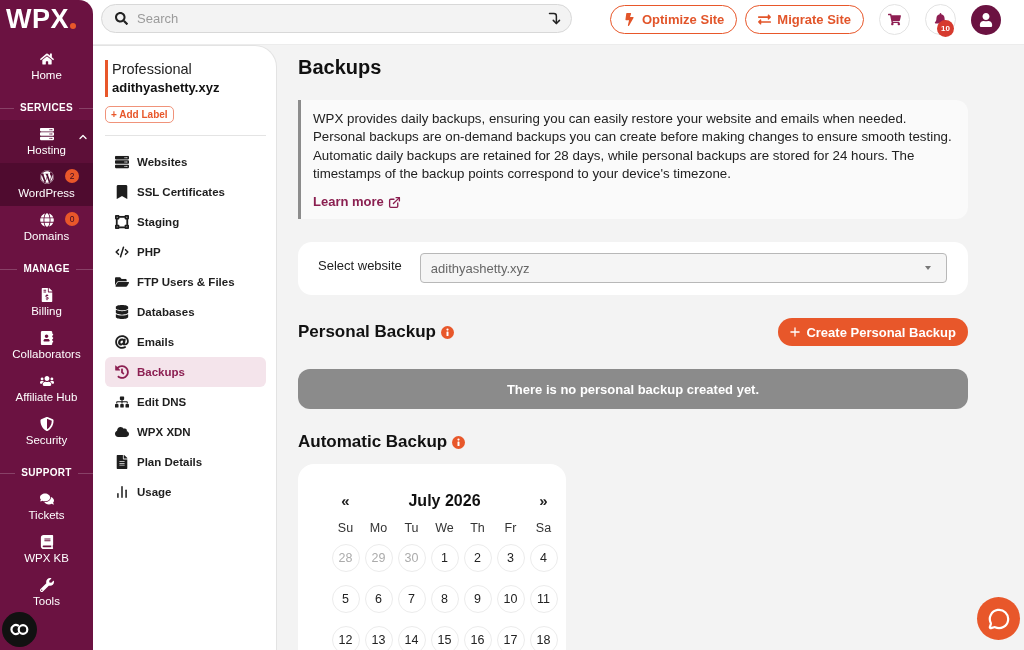 This screenshot has height=650, width=1024. I want to click on next-month-button: », so click(543, 501).